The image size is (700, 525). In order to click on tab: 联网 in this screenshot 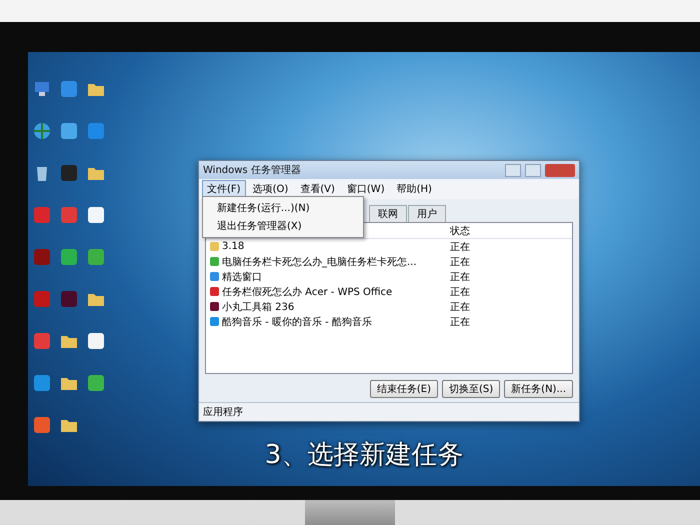, I will do `click(388, 213)`.